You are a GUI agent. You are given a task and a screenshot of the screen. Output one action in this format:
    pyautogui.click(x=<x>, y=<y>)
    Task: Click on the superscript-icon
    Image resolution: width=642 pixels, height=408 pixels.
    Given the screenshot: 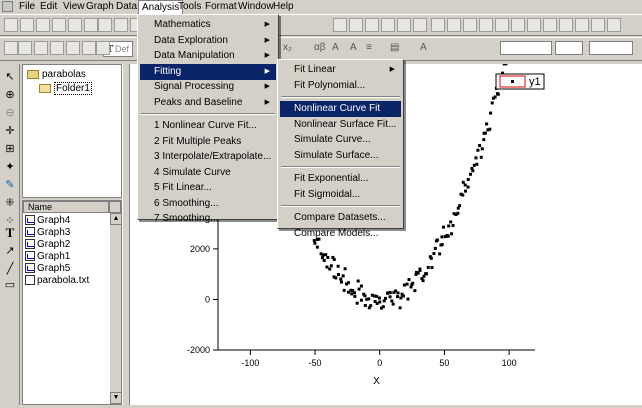 What is the action you would take?
    pyautogui.click(x=103, y=48)
    